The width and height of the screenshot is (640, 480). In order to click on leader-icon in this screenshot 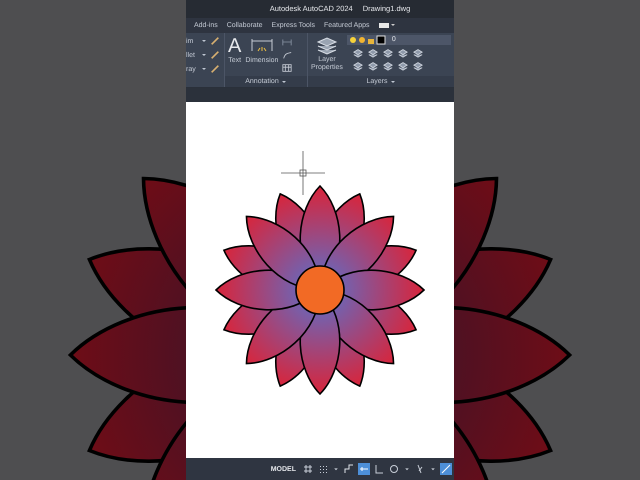, I will do `click(287, 55)`.